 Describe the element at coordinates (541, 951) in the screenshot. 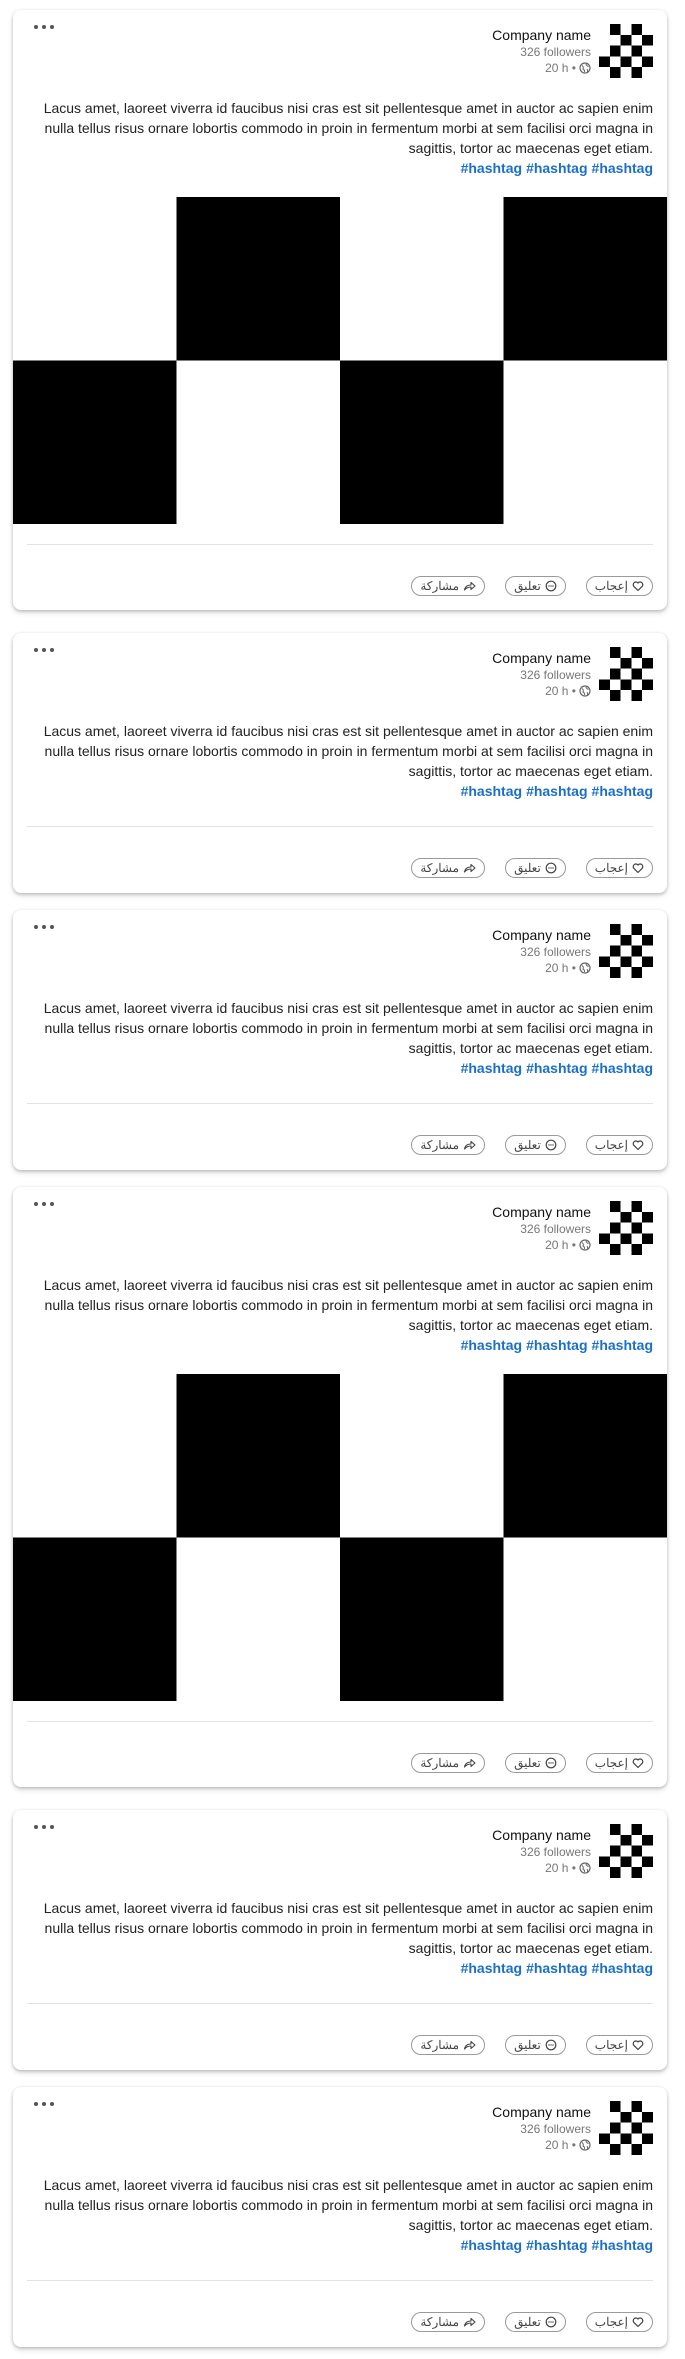

I see `post-header: Company name 326 followers 20 h •` at that location.